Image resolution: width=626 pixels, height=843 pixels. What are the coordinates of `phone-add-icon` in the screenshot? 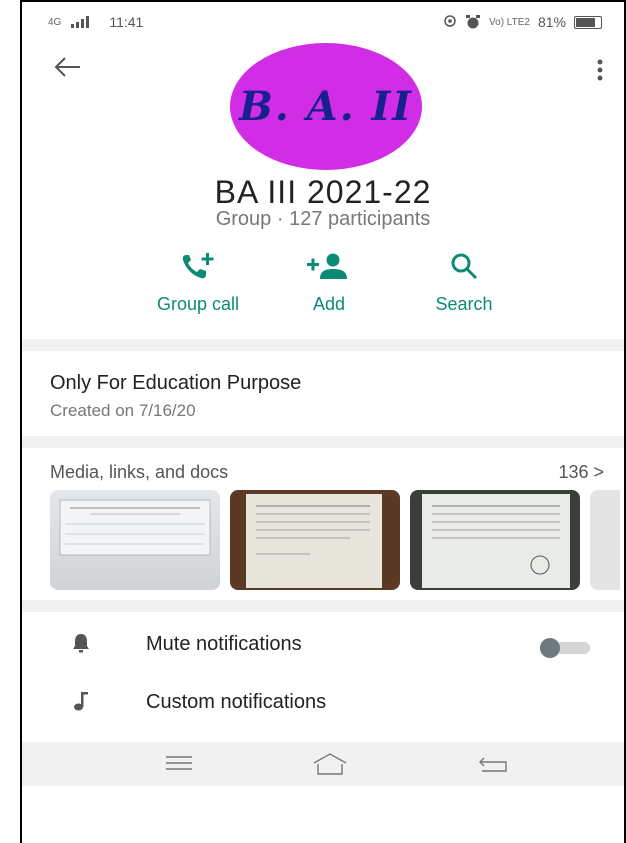 It's located at (198, 266).